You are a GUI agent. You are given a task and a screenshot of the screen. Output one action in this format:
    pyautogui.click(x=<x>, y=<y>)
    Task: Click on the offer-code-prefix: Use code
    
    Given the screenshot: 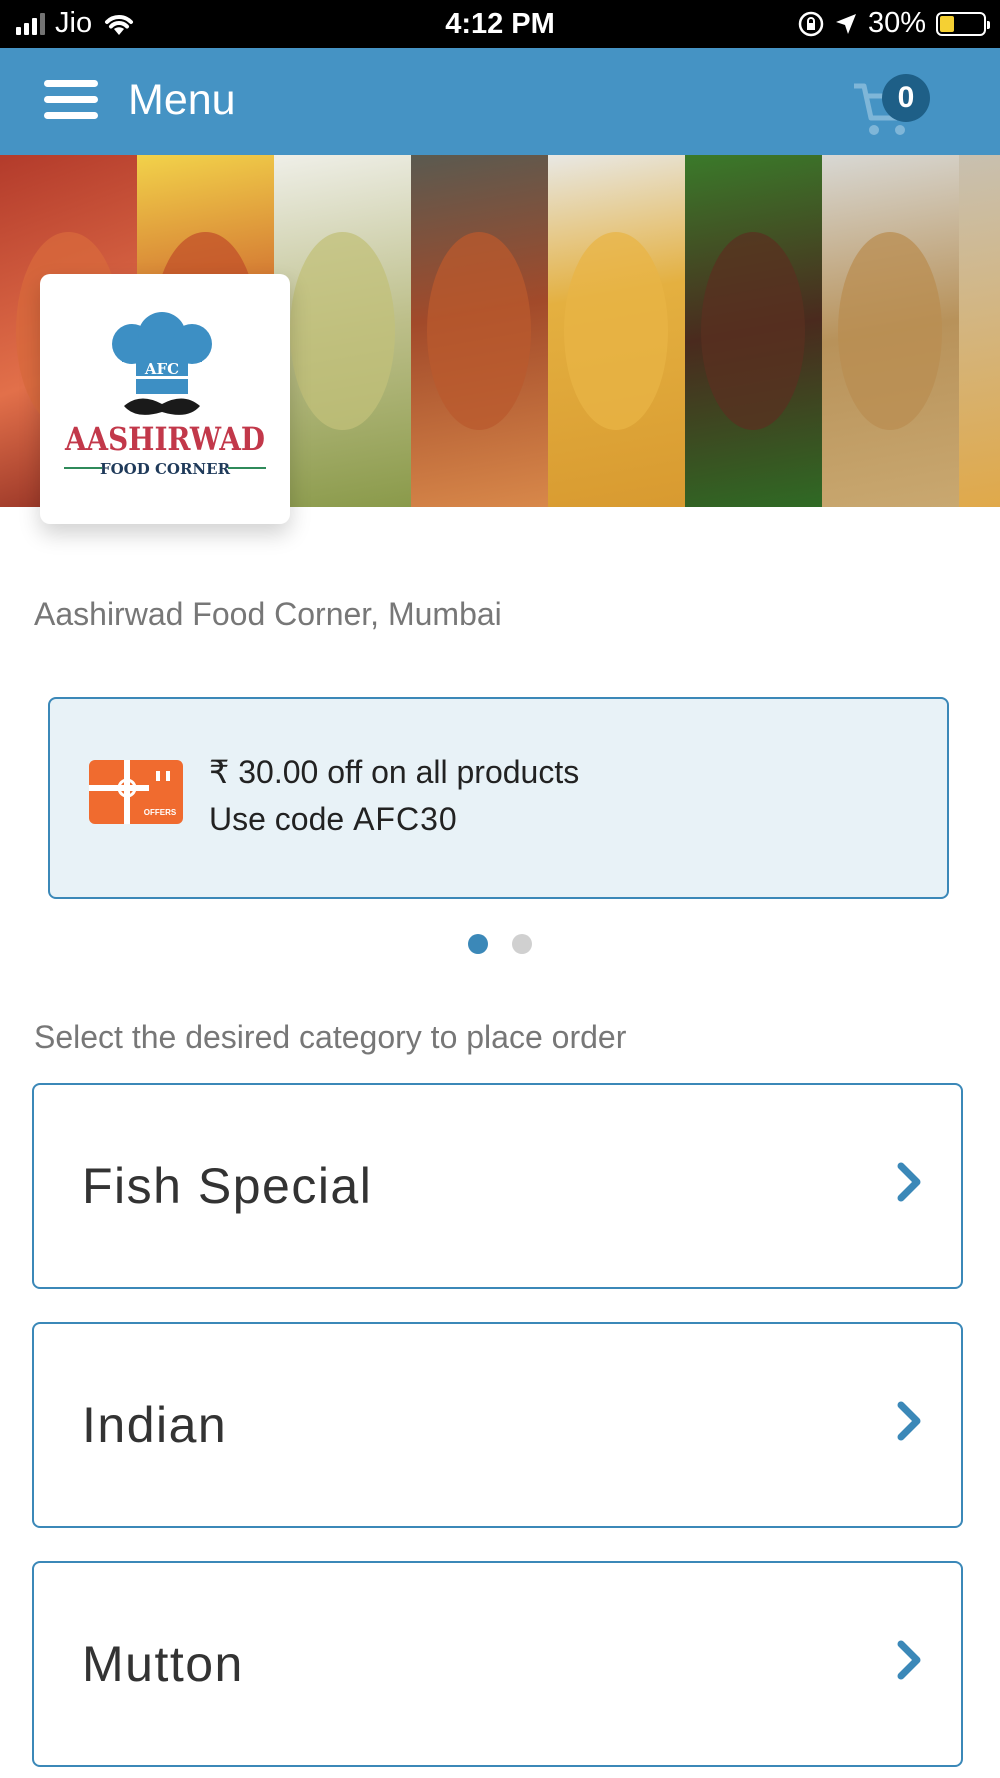 What is the action you would take?
    pyautogui.click(x=281, y=819)
    